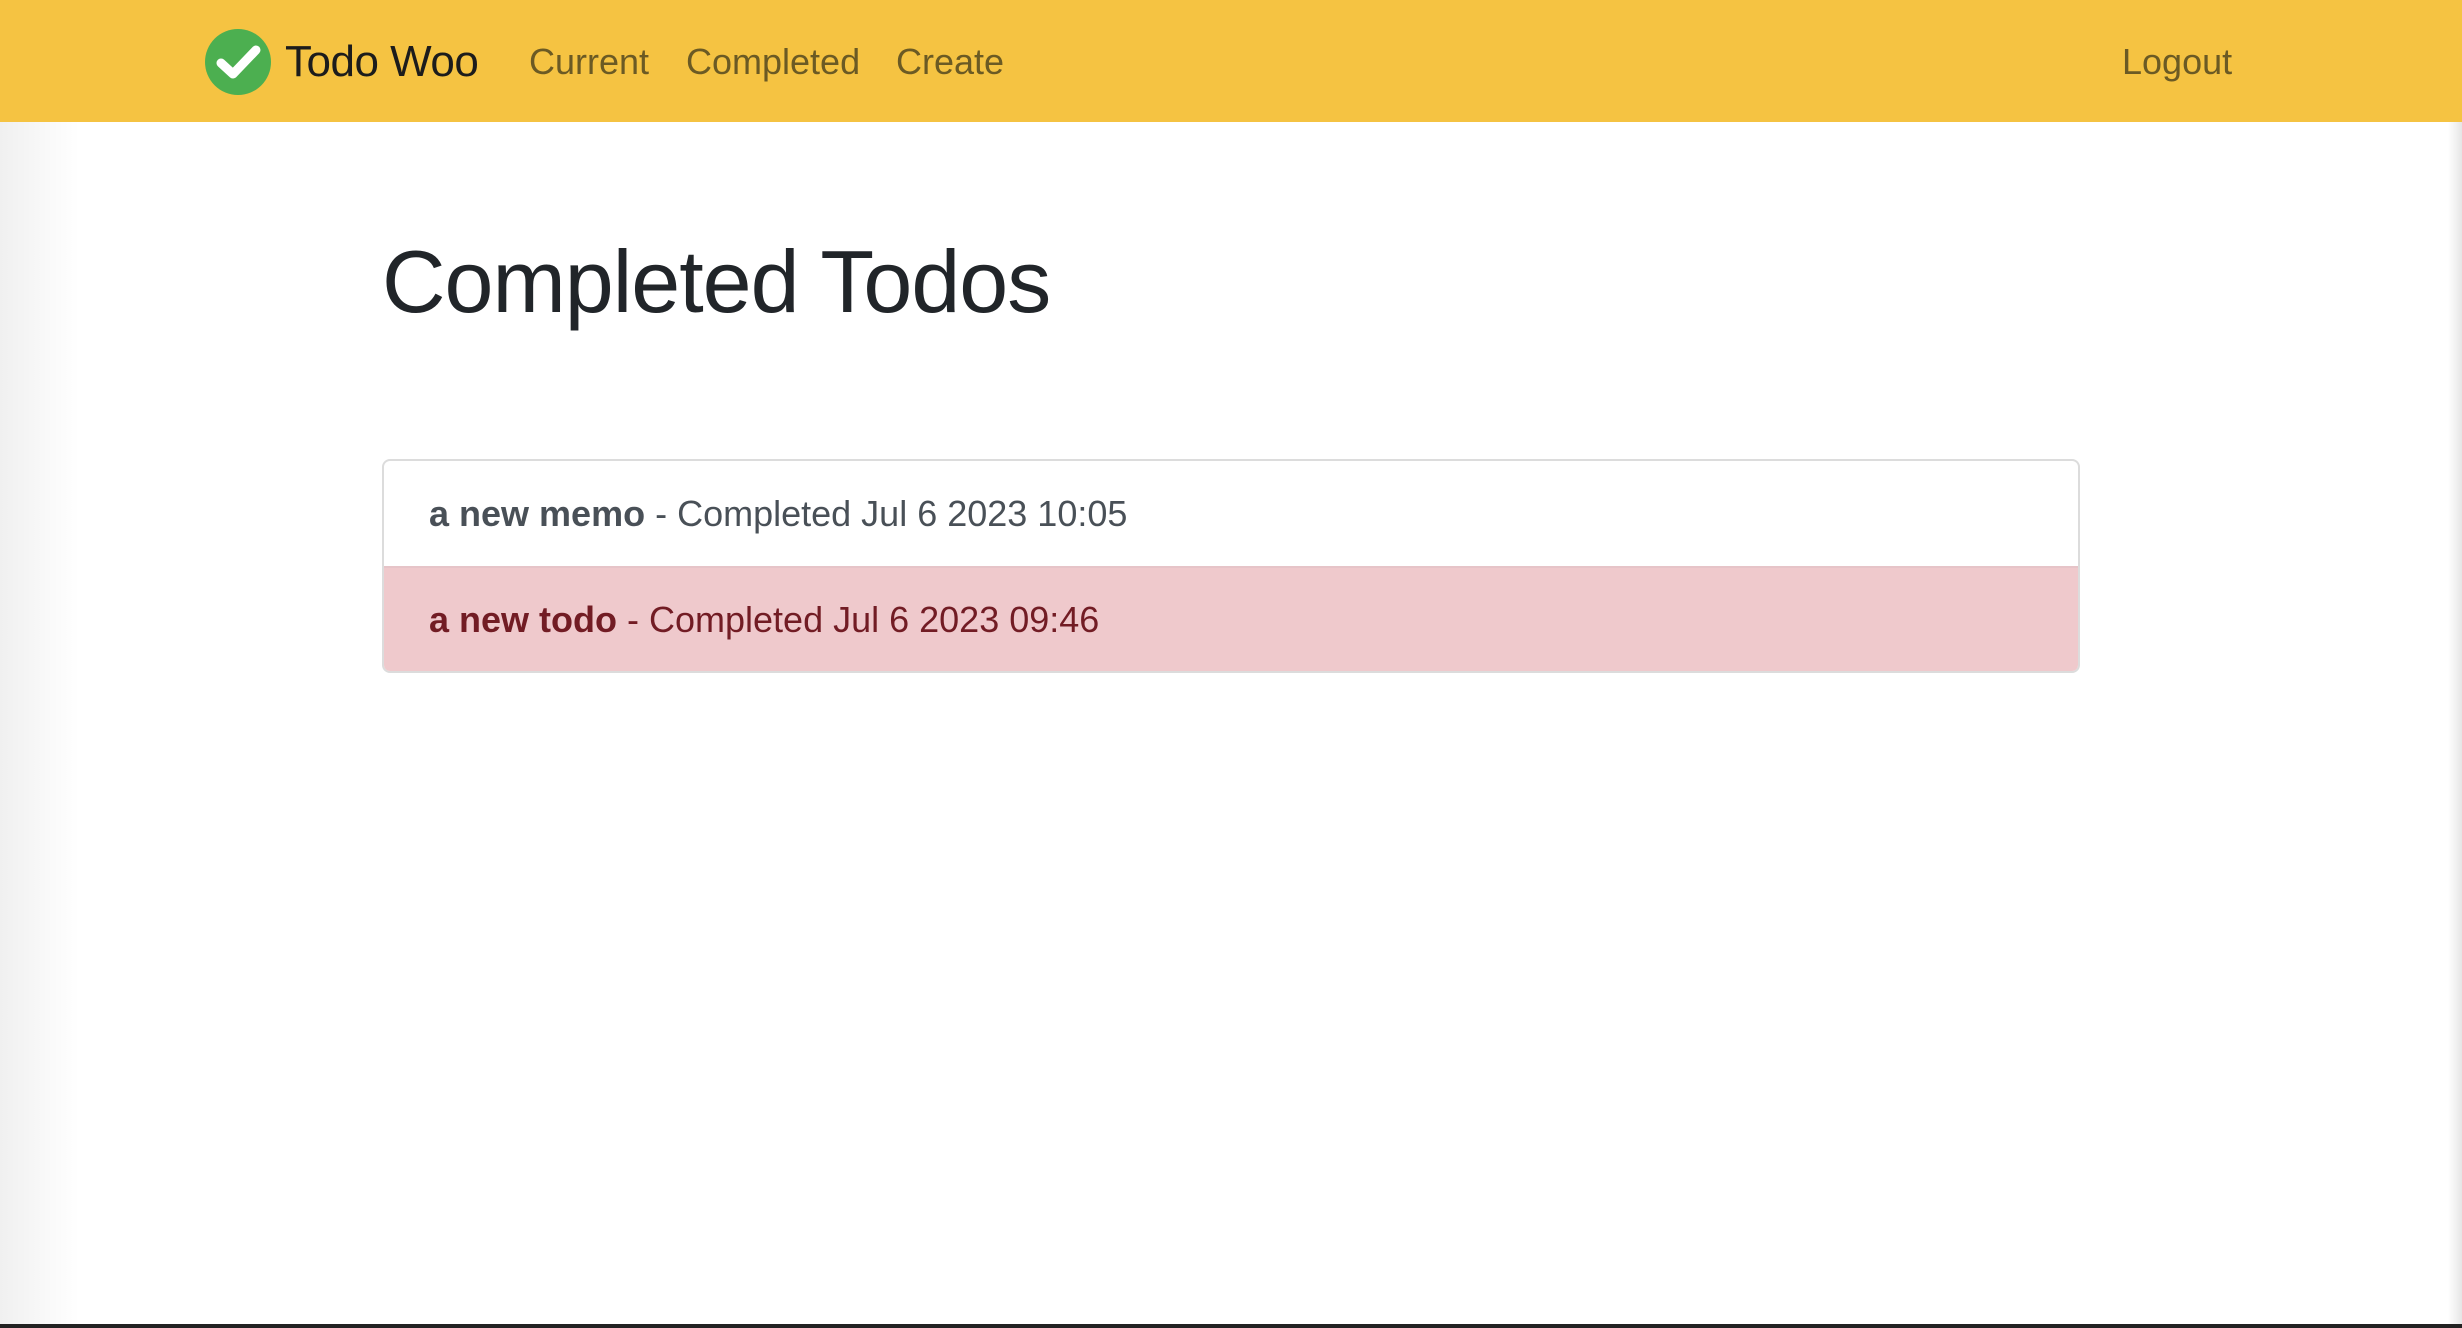  Describe the element at coordinates (1231, 513) in the screenshot. I see `todo-item: a new memo - Completed Jul 6 2023 10:05` at that location.